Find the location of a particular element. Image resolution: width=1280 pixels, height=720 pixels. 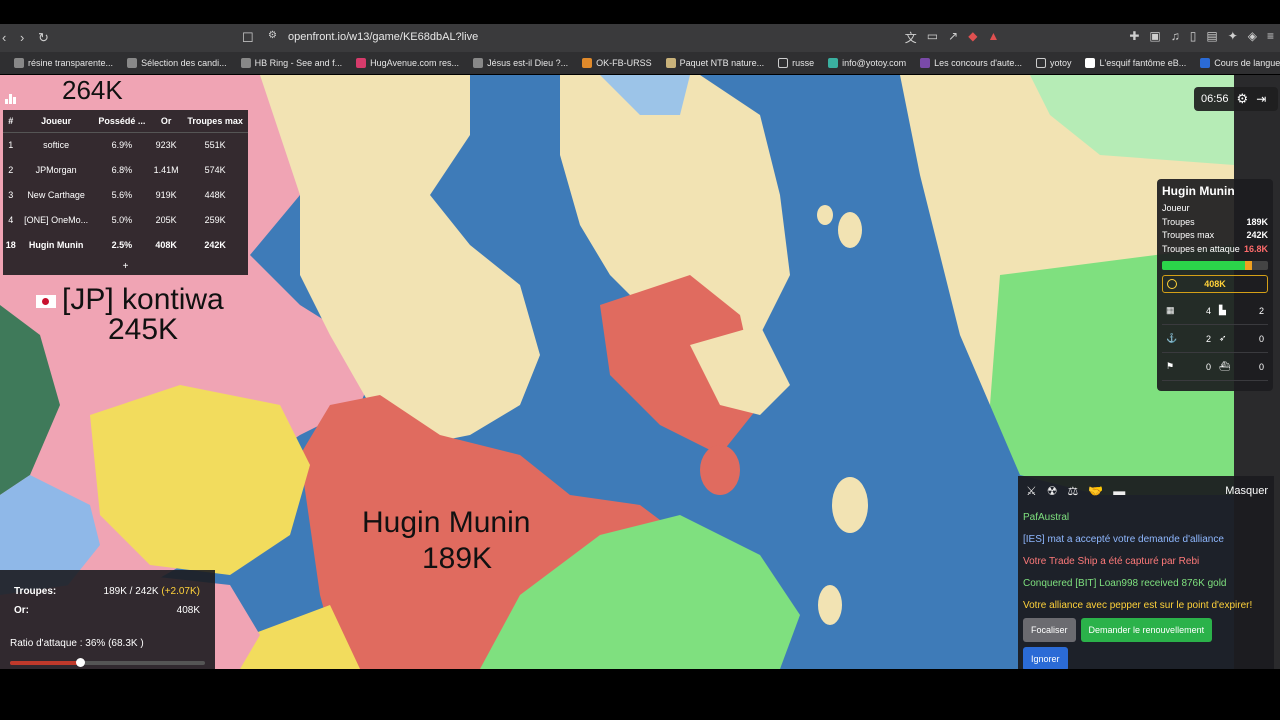

col-rank: # is located at coordinates (11, 121).